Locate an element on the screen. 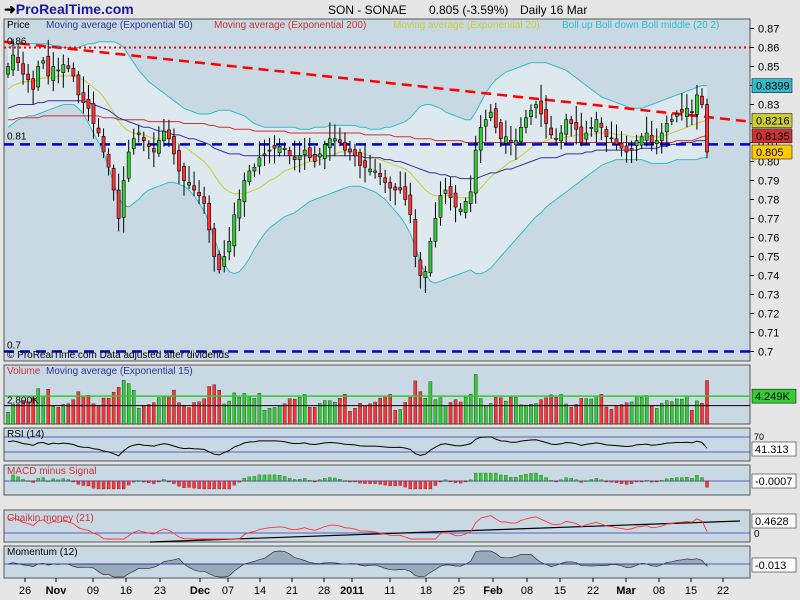 The width and height of the screenshot is (800, 600). x-tick-label: 15 is located at coordinates (691, 591).